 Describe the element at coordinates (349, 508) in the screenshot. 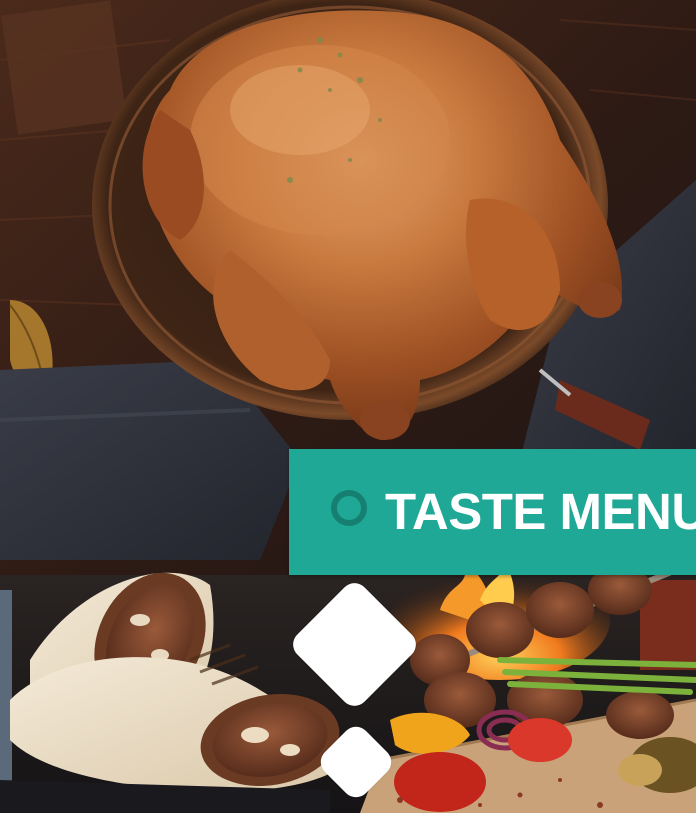

I see `ring-icon` at that location.